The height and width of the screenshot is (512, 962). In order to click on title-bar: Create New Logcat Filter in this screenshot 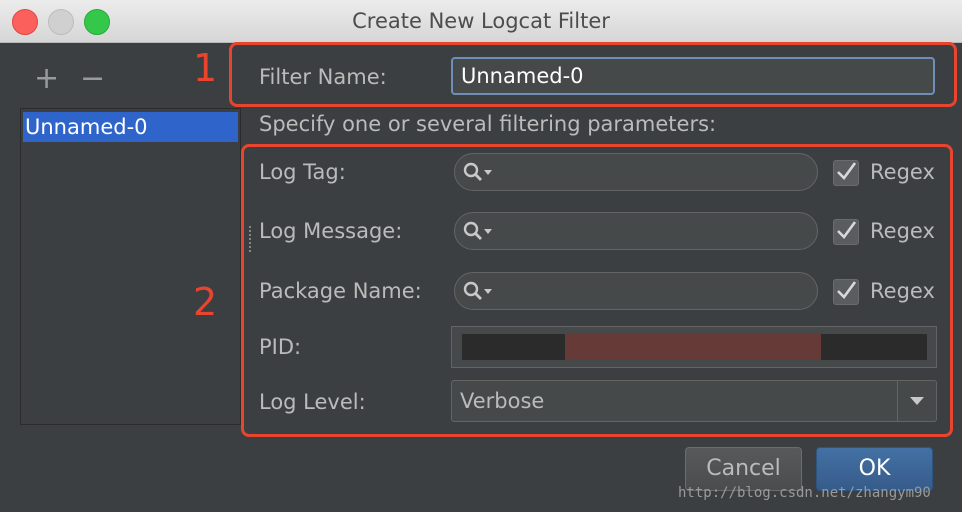, I will do `click(481, 21)`.